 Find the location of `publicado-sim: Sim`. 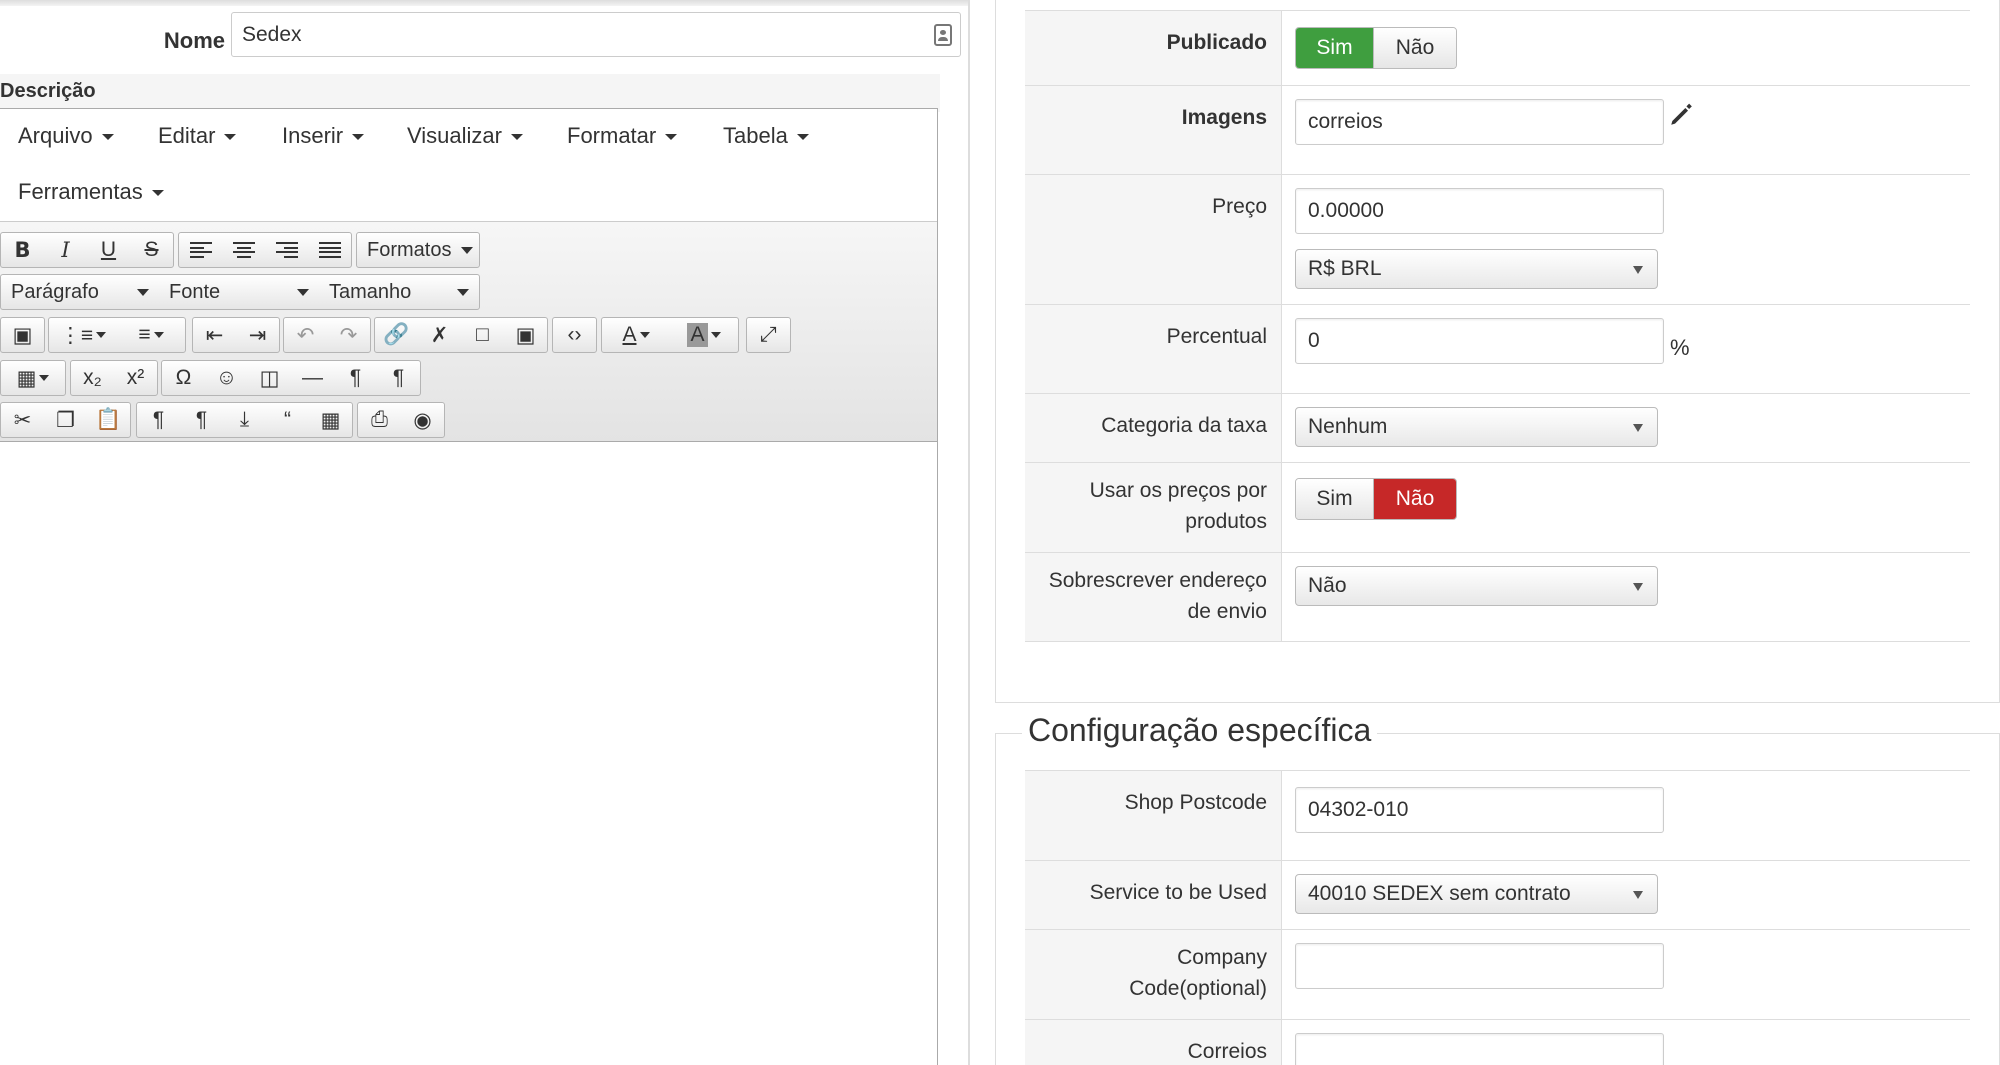

publicado-sim: Sim is located at coordinates (1335, 48).